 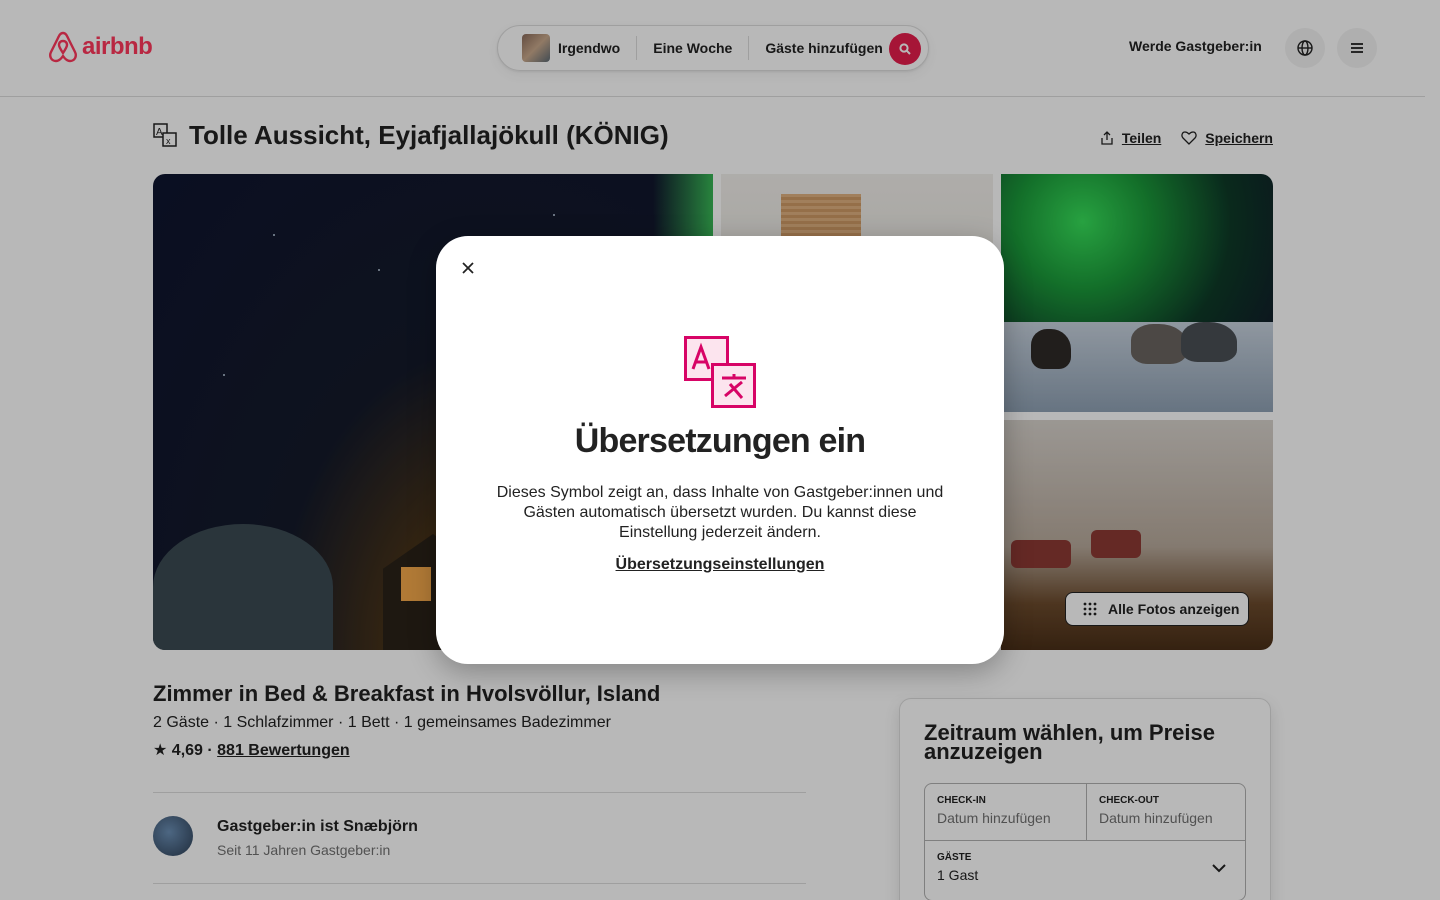 I want to click on translate-icon, so click(x=720, y=372).